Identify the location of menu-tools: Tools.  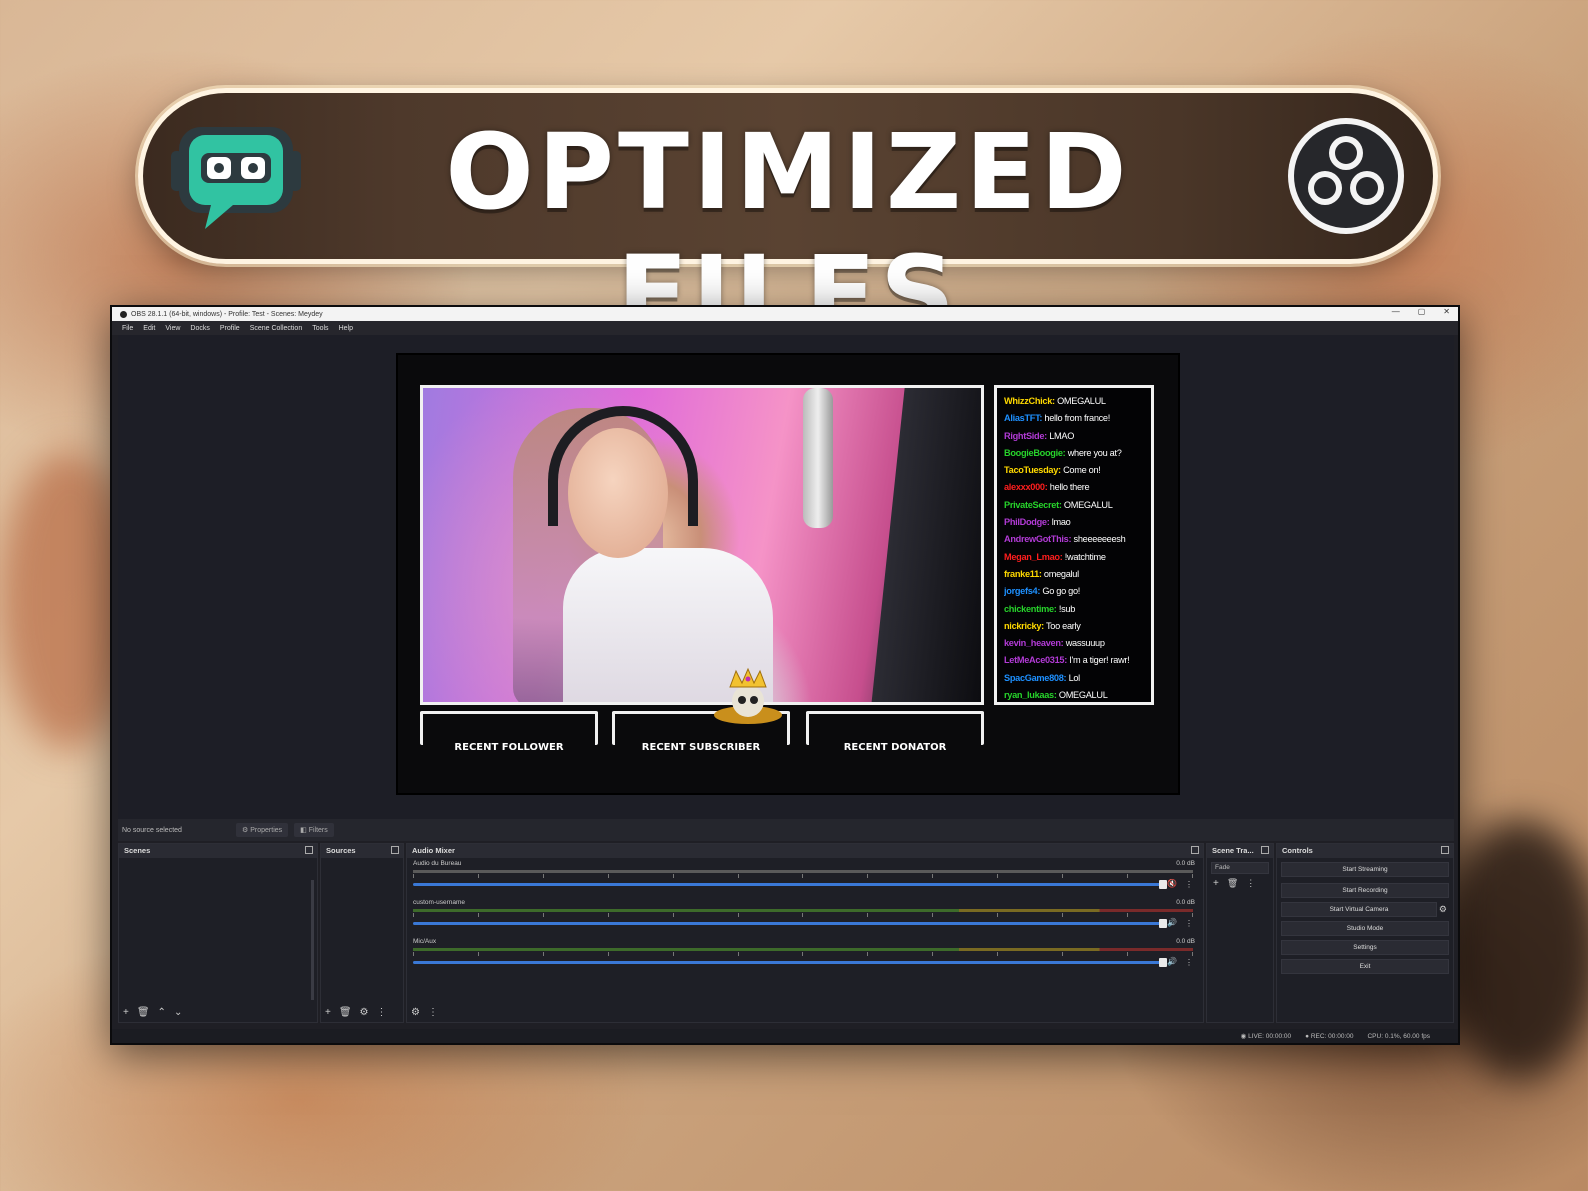
(320, 328).